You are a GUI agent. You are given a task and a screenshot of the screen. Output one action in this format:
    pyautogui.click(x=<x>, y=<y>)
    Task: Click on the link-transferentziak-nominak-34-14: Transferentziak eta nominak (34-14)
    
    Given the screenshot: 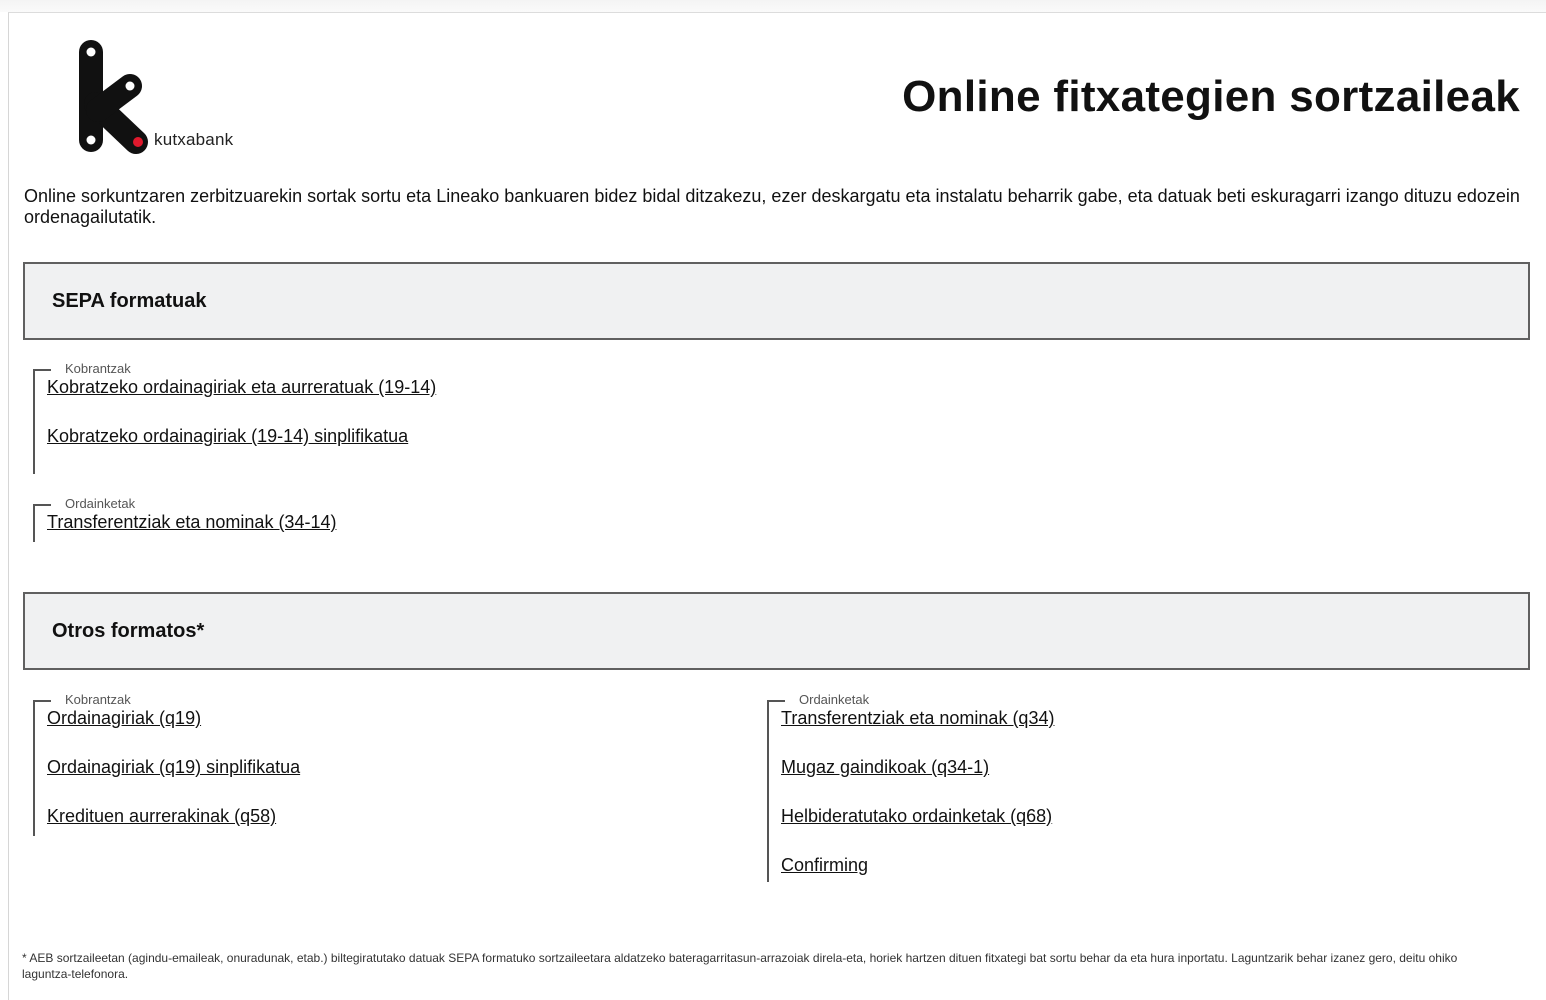 What is the action you would take?
    pyautogui.click(x=191, y=522)
    